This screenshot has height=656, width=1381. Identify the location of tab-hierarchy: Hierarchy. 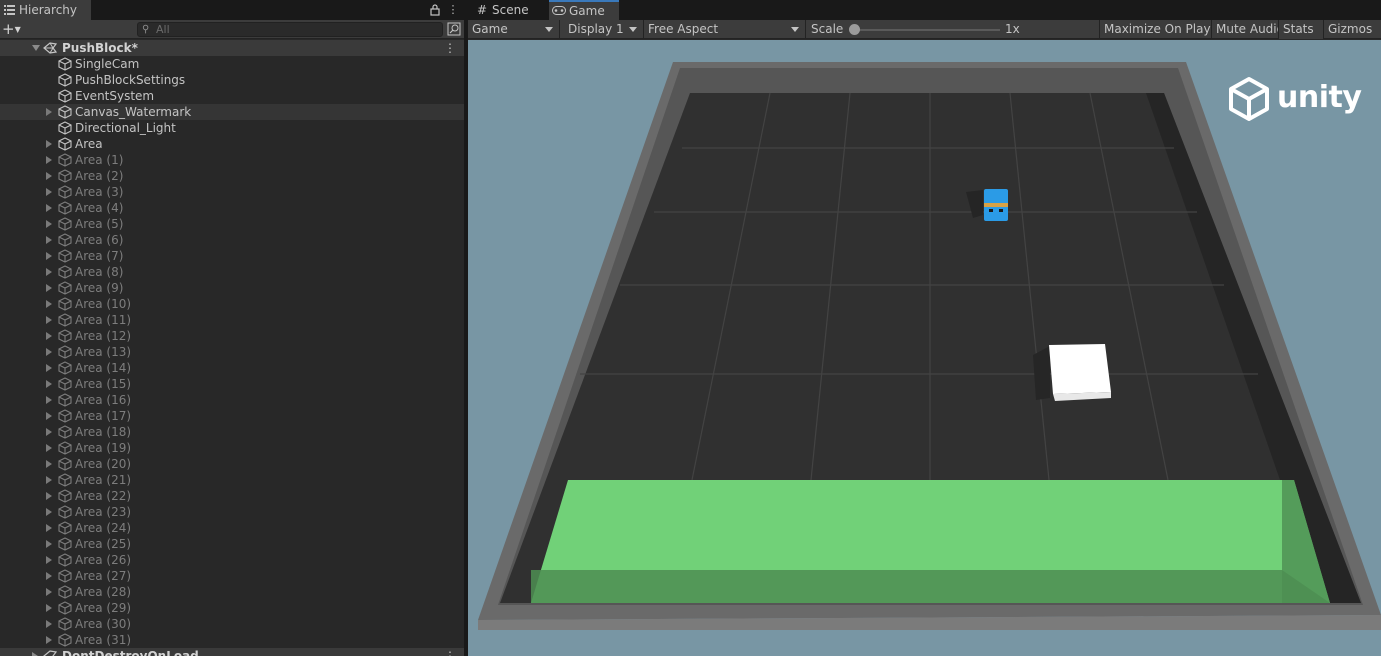
(45, 10).